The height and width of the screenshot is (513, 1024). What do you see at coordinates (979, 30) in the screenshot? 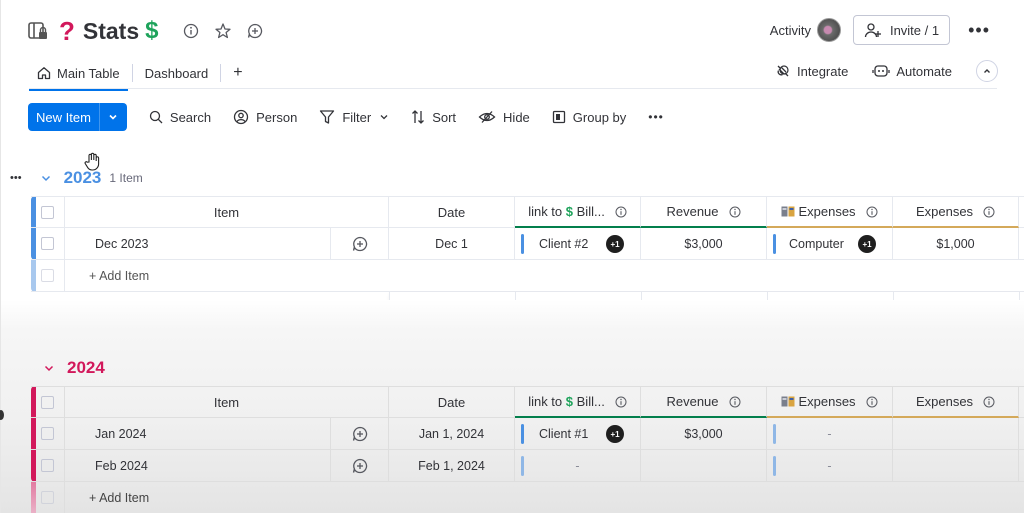
I see `board-more-menu: •••` at bounding box center [979, 30].